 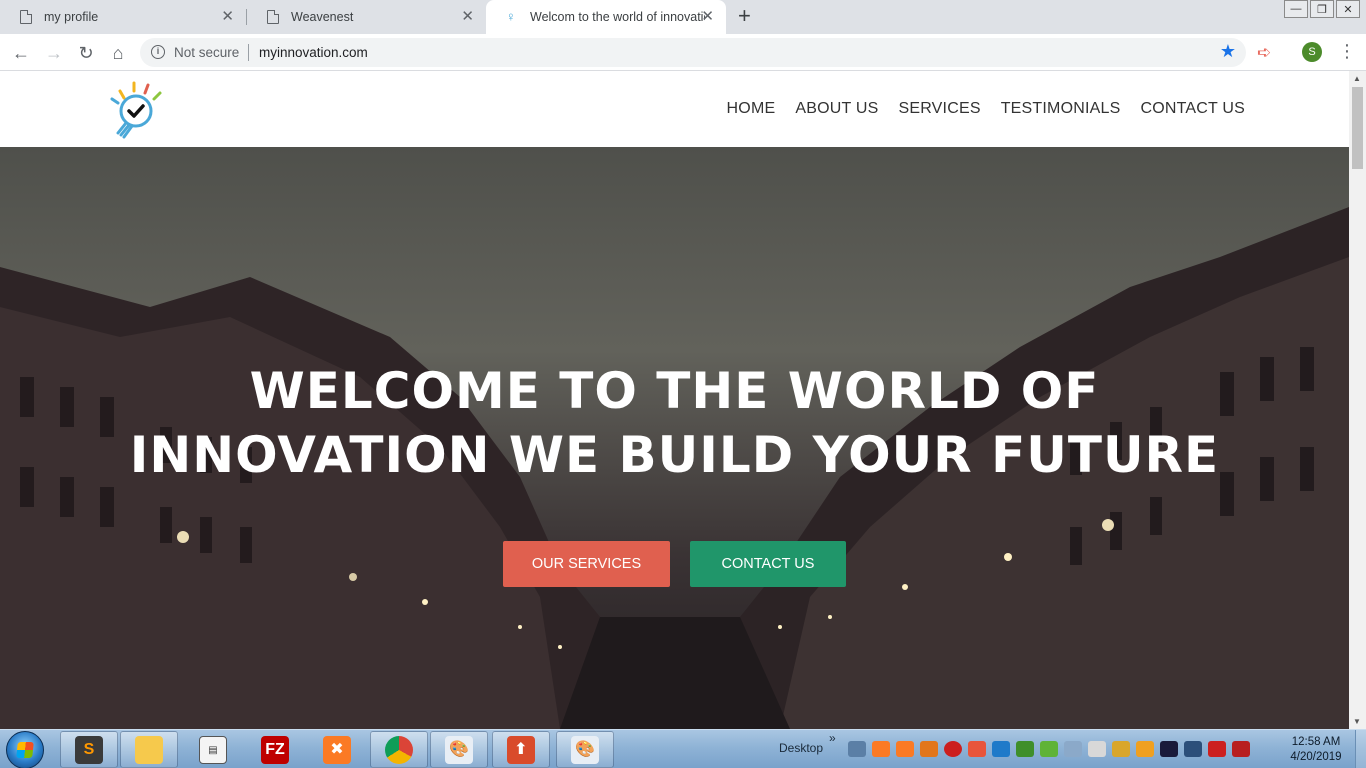 I want to click on taskbar-uploader: ⬆, so click(x=521, y=749).